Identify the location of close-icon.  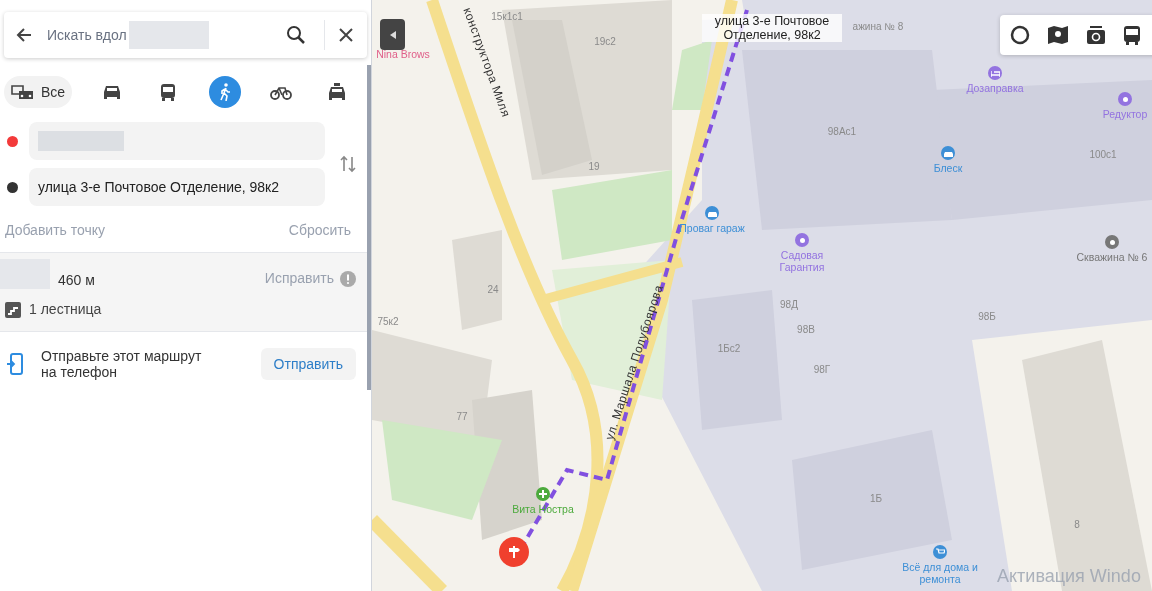
(346, 35).